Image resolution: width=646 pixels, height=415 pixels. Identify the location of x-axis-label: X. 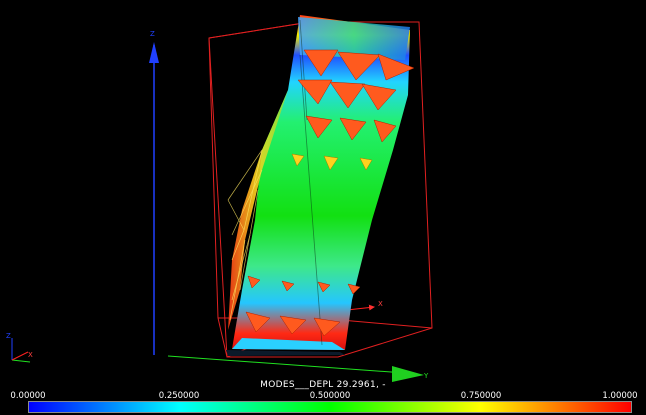
(380, 304).